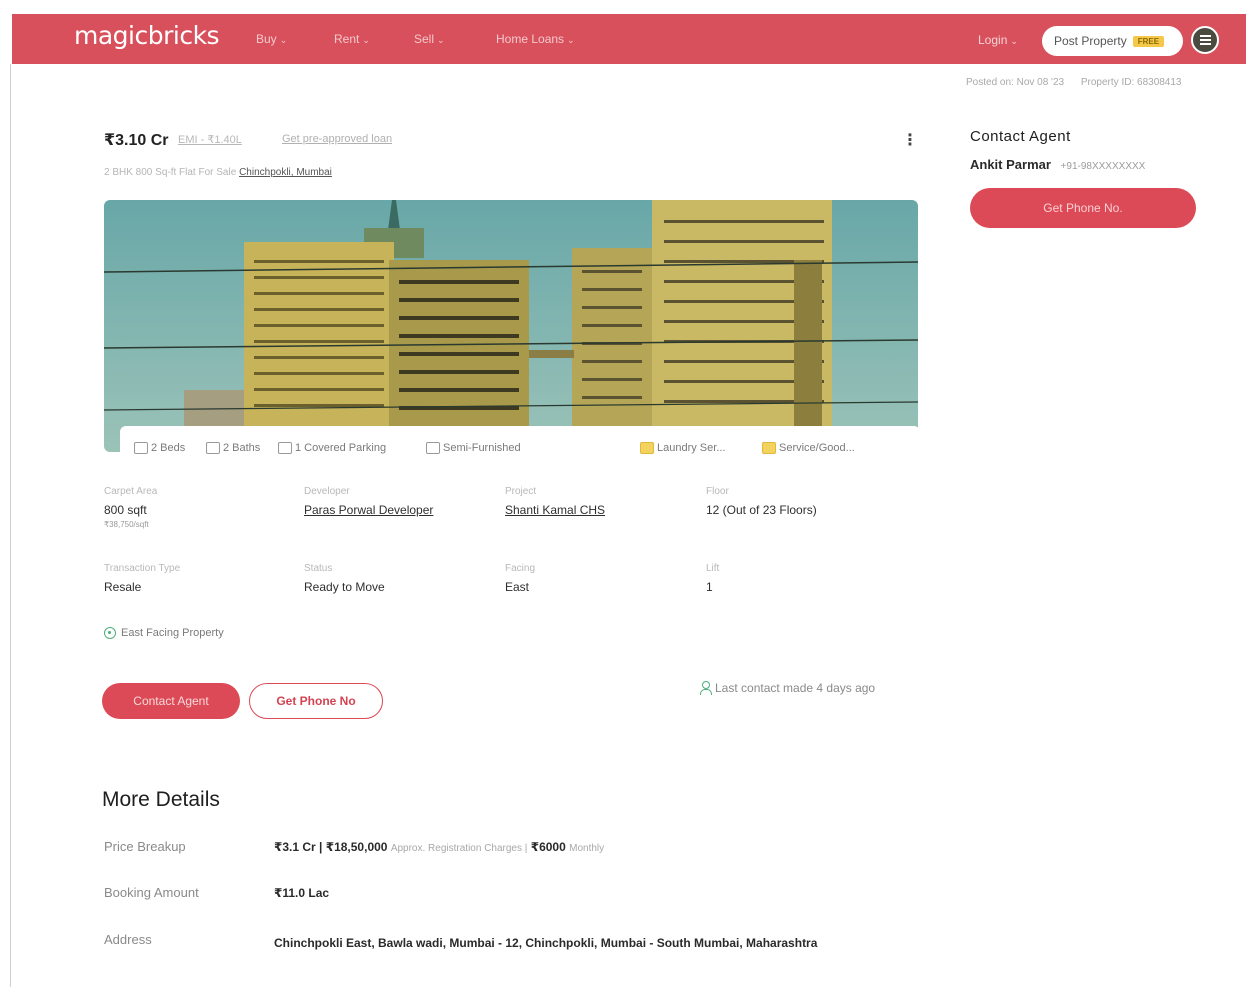  Describe the element at coordinates (1015, 82) in the screenshot. I see `posted-on: Posted on: Nov 08 '23` at that location.